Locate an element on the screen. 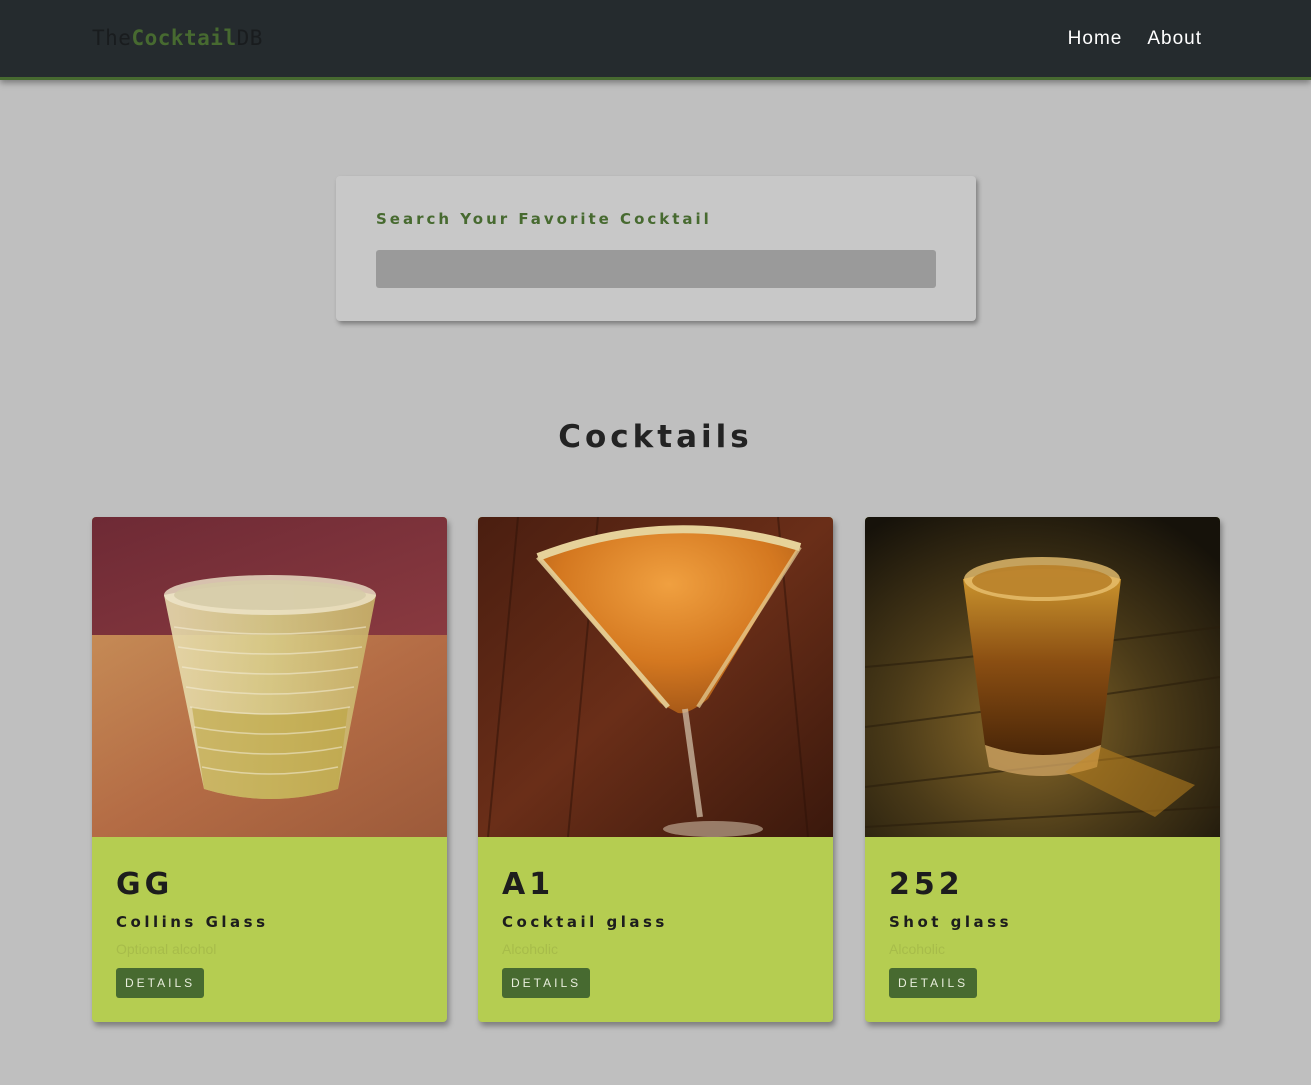 This screenshot has width=1311, height=1085. cocktail-name: GG is located at coordinates (145, 884).